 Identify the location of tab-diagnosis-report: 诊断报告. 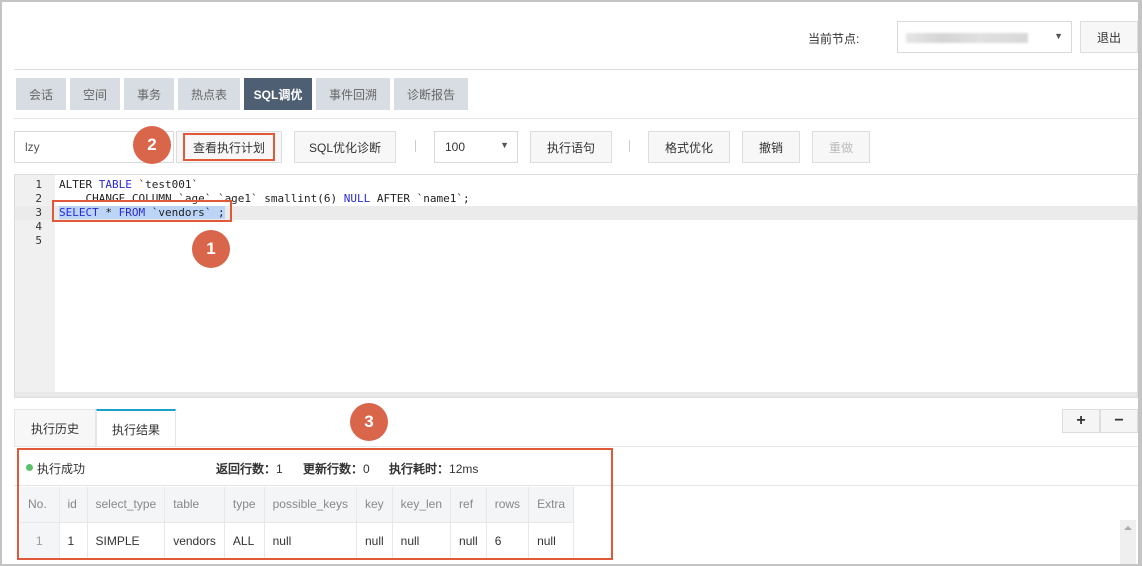
(431, 94).